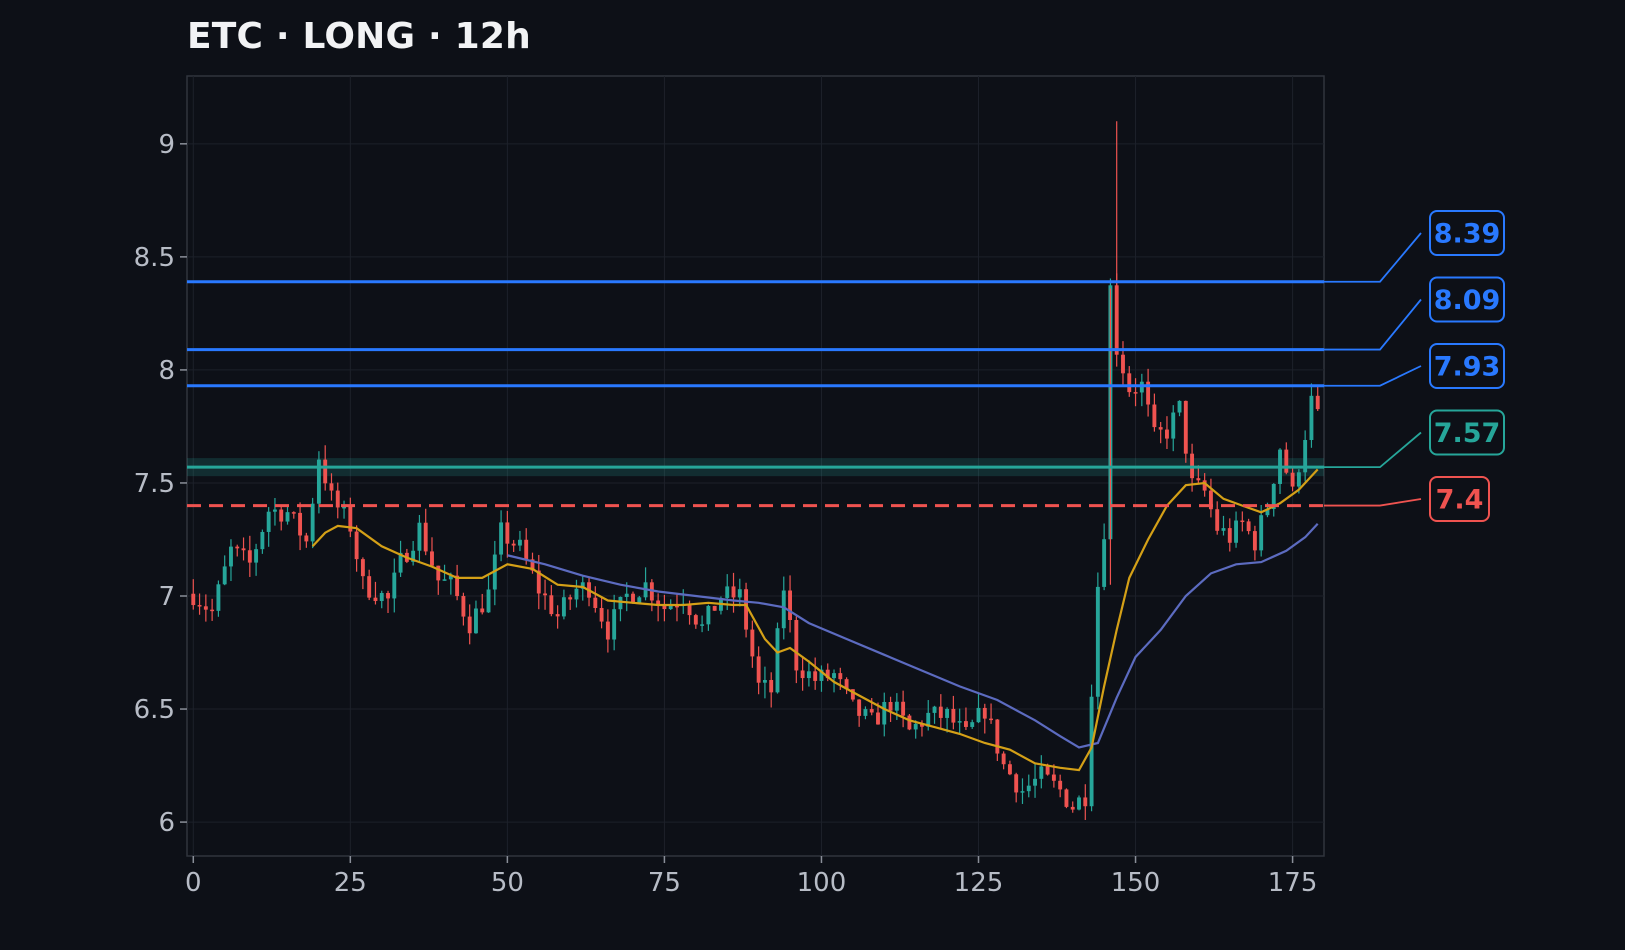 The width and height of the screenshot is (1625, 950). I want to click on level-label: 7.57, so click(1467, 433).